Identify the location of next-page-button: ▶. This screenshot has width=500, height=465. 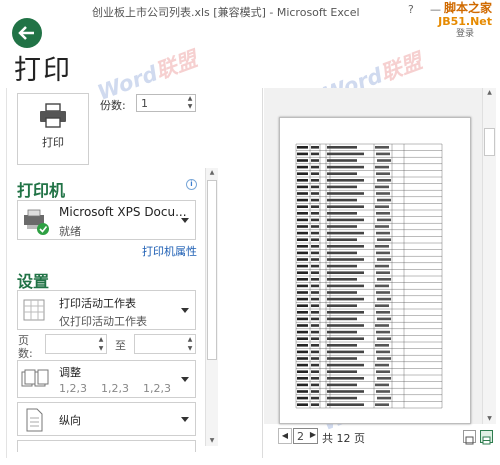
(313, 435).